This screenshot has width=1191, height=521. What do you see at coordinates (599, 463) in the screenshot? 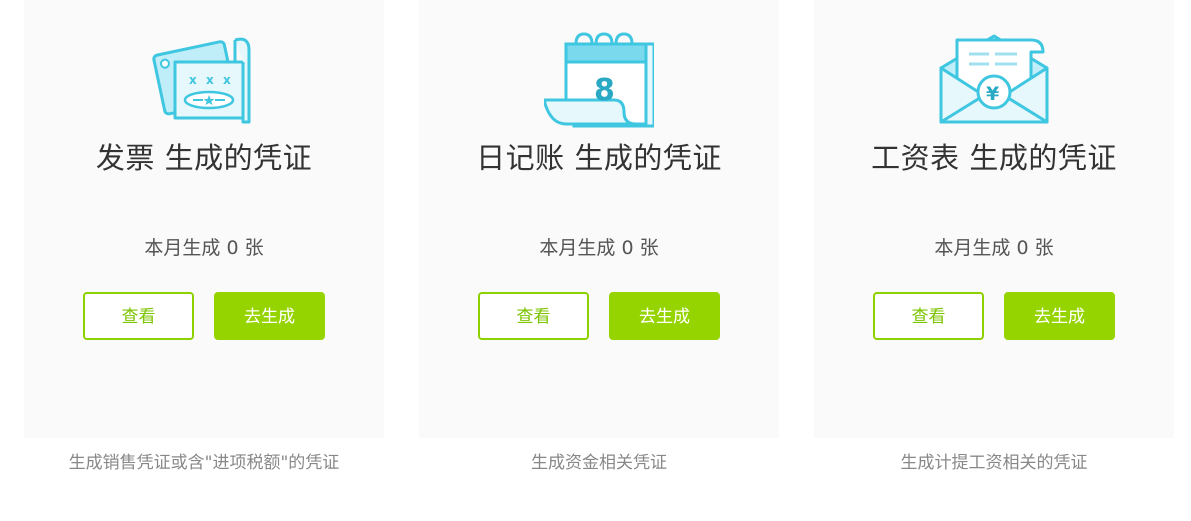
I see `card-description: 生成资金相关凭证` at bounding box center [599, 463].